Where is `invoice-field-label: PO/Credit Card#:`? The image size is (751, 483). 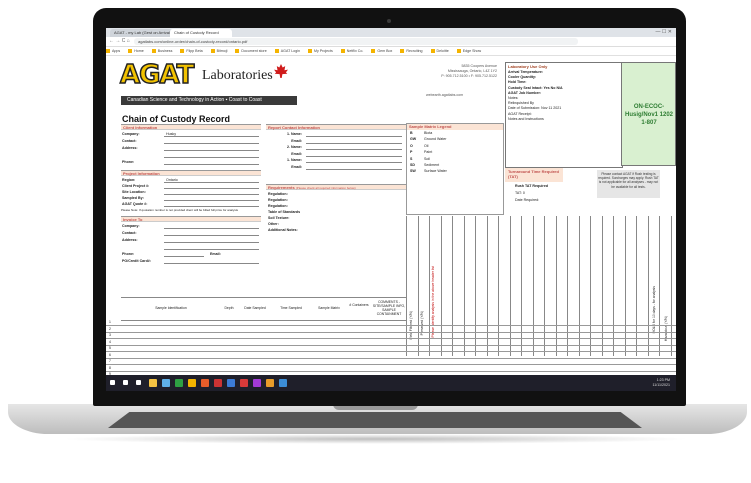 invoice-field-label: PO/Credit Card#: is located at coordinates (136, 261).